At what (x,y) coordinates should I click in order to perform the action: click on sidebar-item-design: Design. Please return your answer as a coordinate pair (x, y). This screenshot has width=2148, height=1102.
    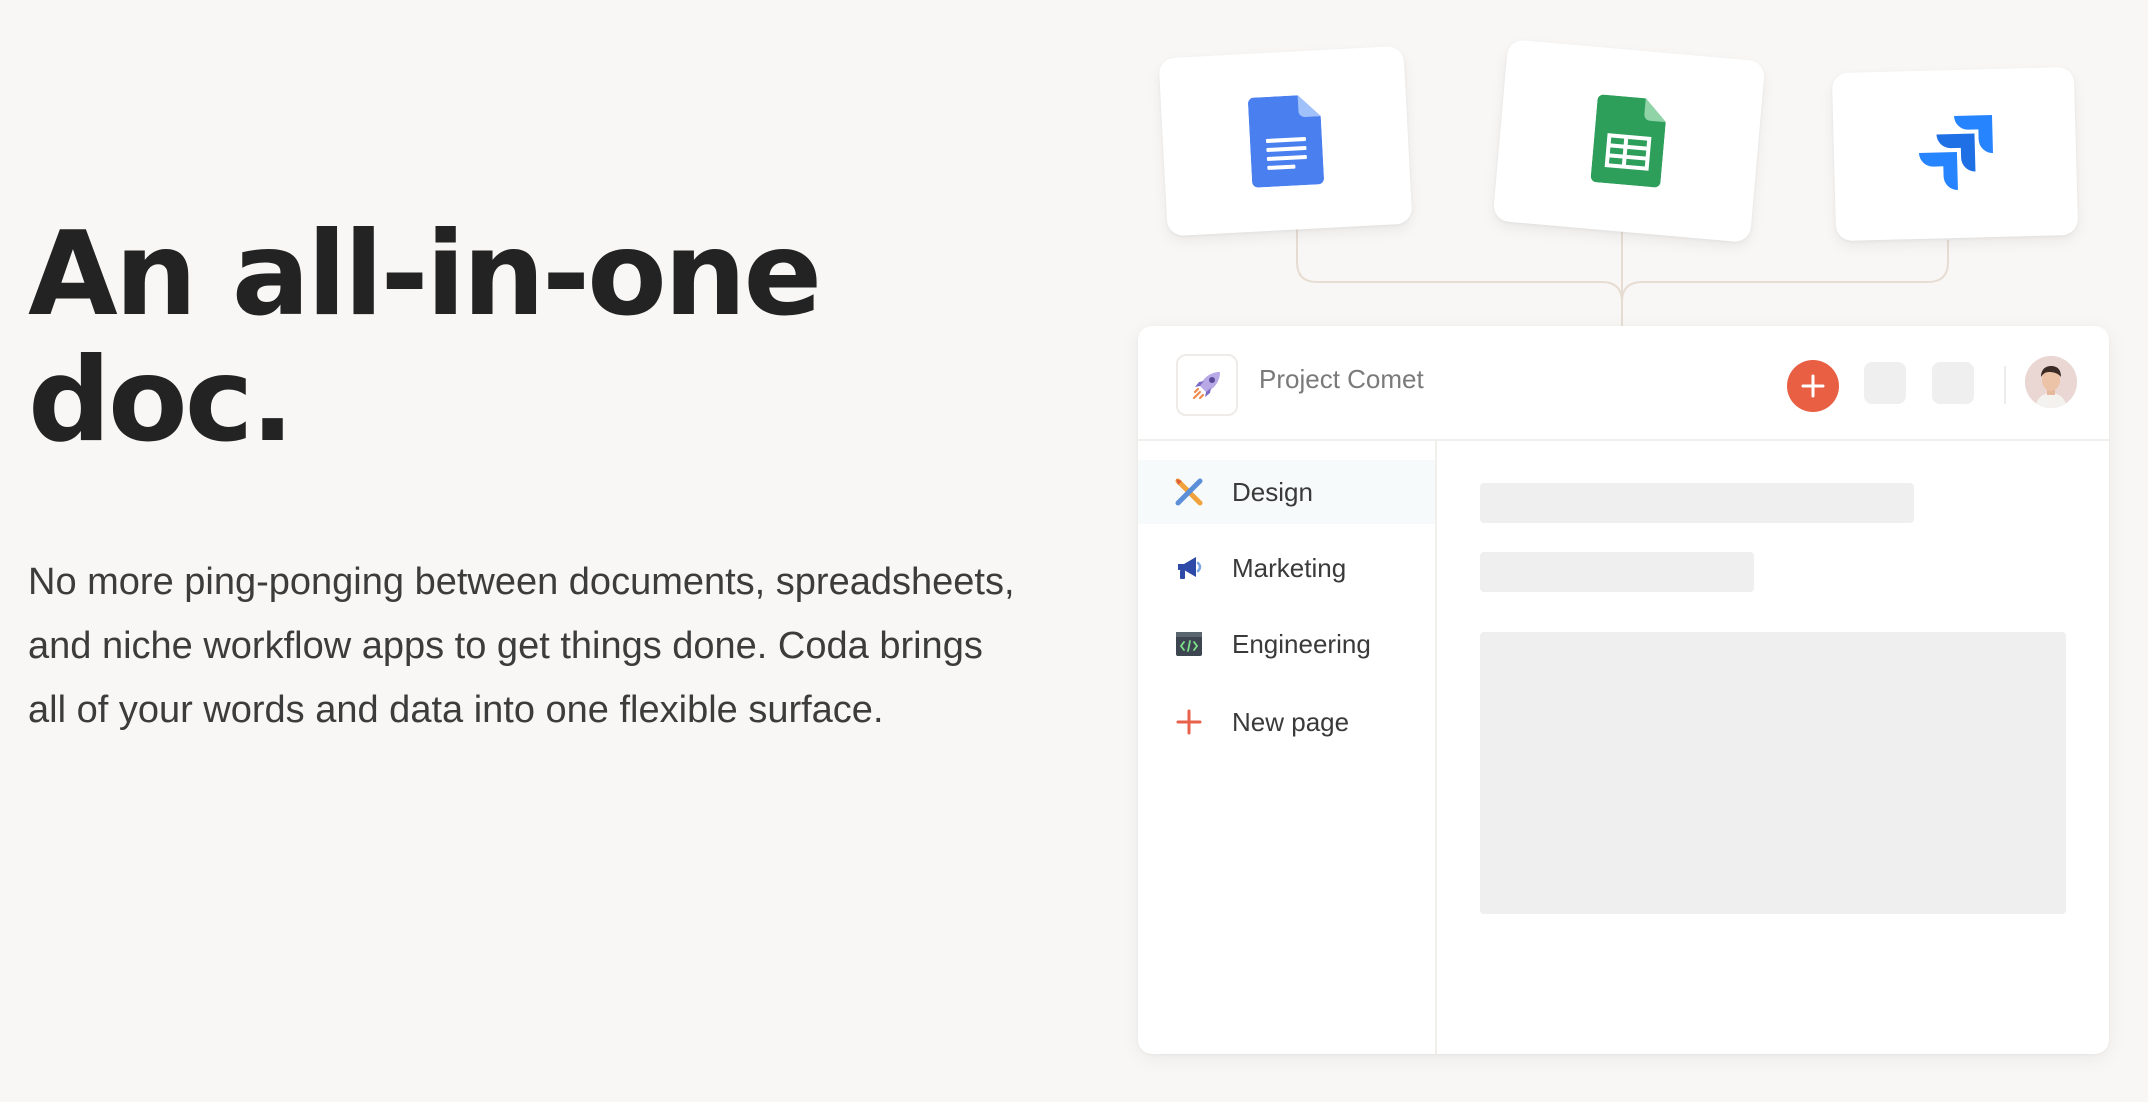
    Looking at the image, I should click on (1286, 492).